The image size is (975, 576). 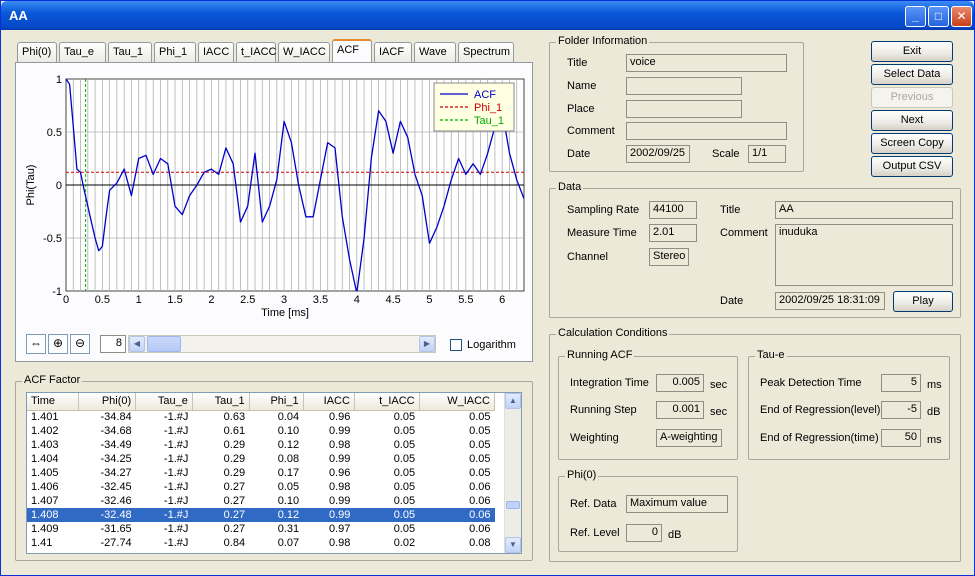 What do you see at coordinates (261, 445) in the screenshot?
I see `table-row: 1.403 -34.49 -1.#J 0.29 0.12 0.98 0.05 0.05` at bounding box center [261, 445].